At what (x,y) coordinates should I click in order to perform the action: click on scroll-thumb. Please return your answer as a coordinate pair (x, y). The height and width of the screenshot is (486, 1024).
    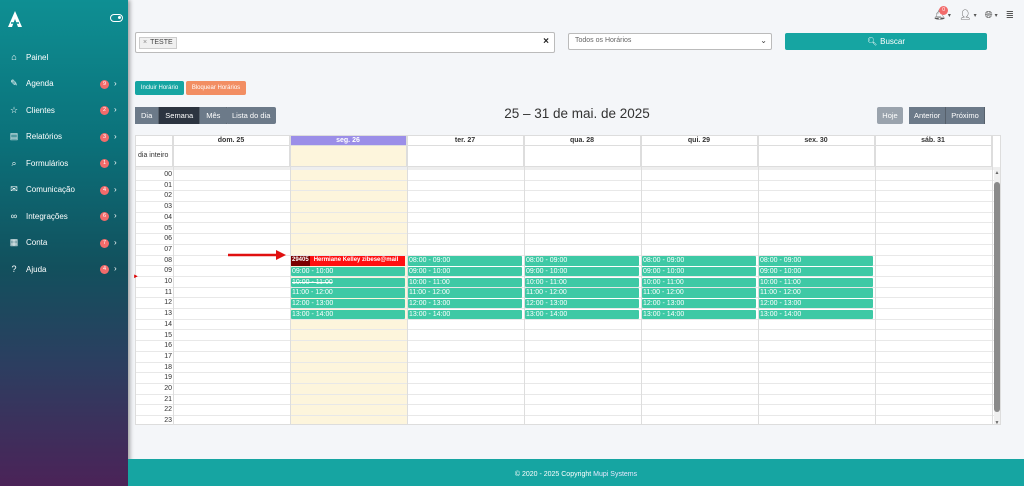
    Looking at the image, I should click on (997, 297).